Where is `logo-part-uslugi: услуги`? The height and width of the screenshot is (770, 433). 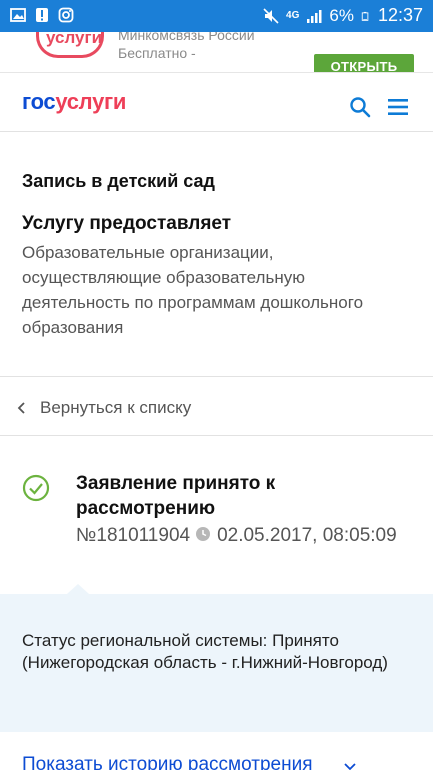
logo-part-uslugi: услуги is located at coordinates (91, 101).